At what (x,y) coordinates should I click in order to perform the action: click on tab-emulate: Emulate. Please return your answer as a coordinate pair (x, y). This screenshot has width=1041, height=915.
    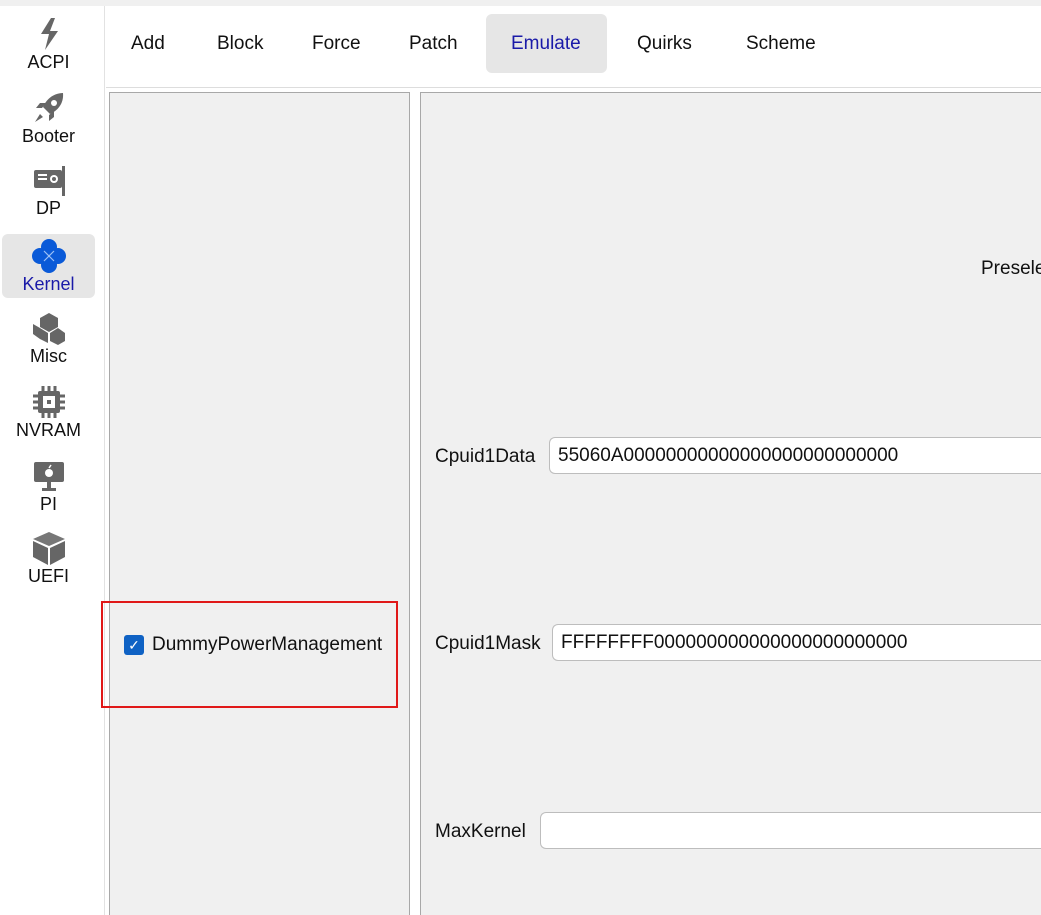
    Looking at the image, I should click on (546, 43).